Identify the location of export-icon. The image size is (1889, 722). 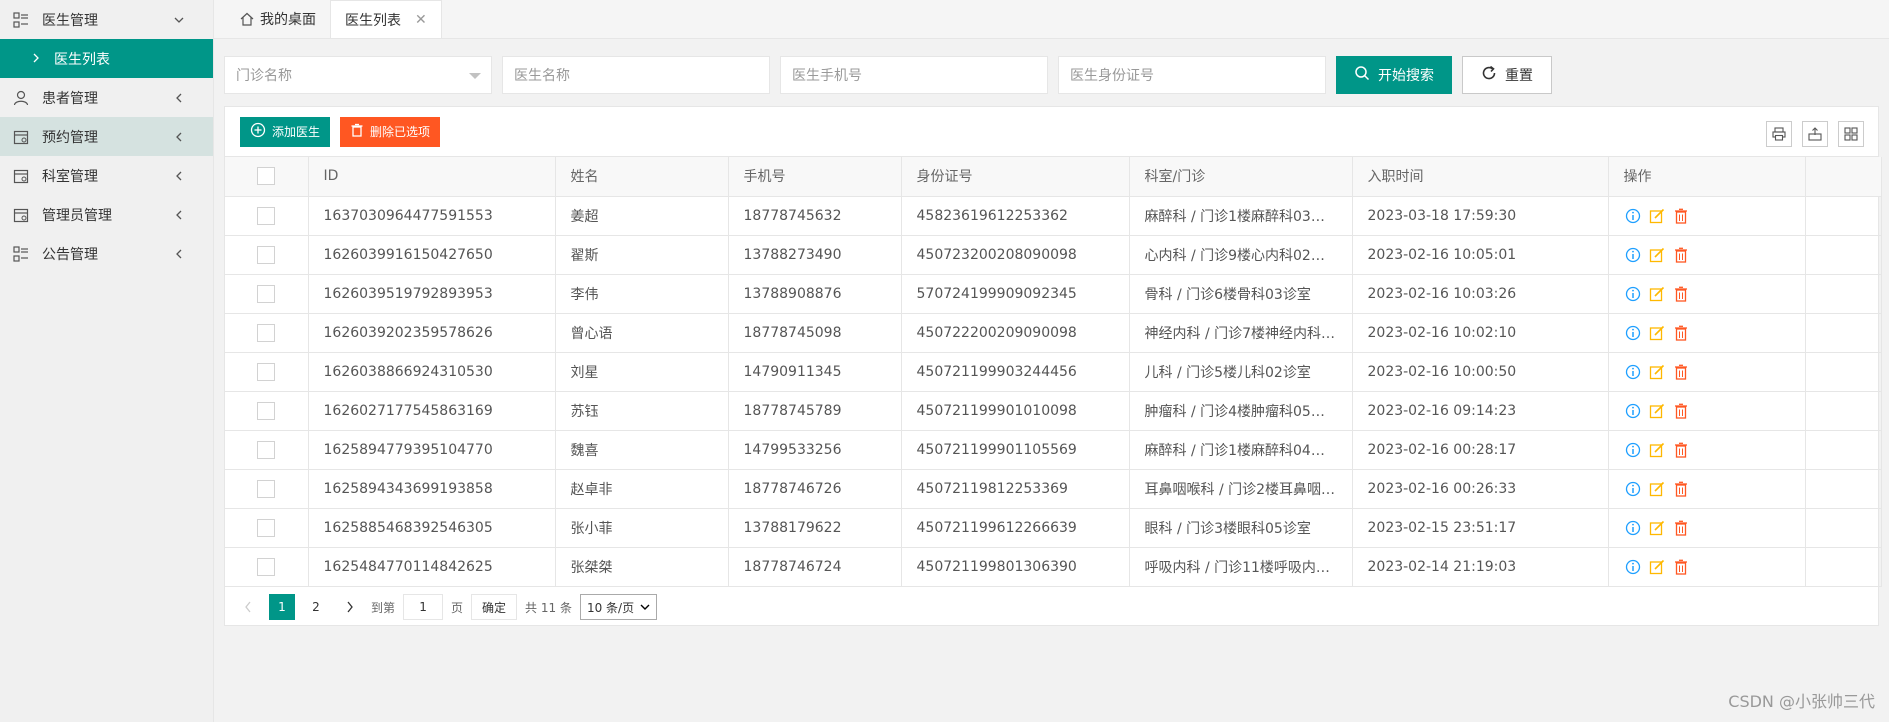
(1815, 134).